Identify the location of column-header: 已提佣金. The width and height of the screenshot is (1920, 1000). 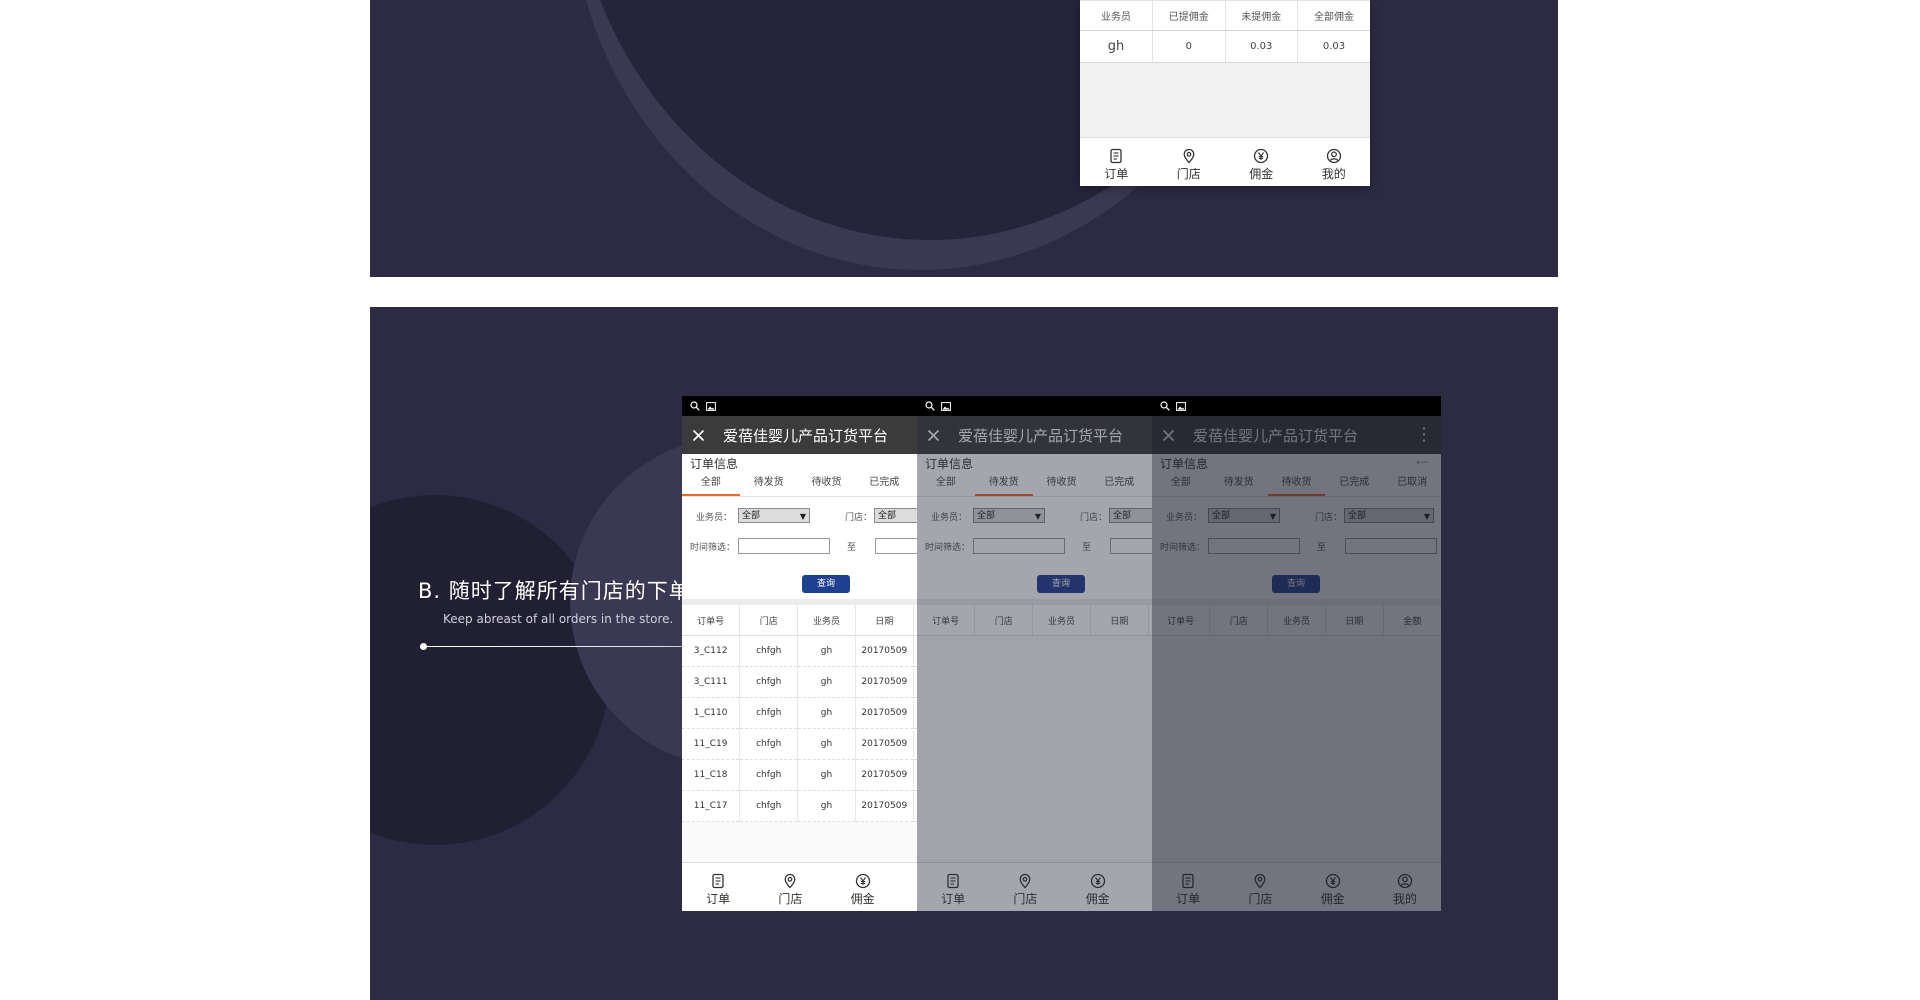
(1189, 15).